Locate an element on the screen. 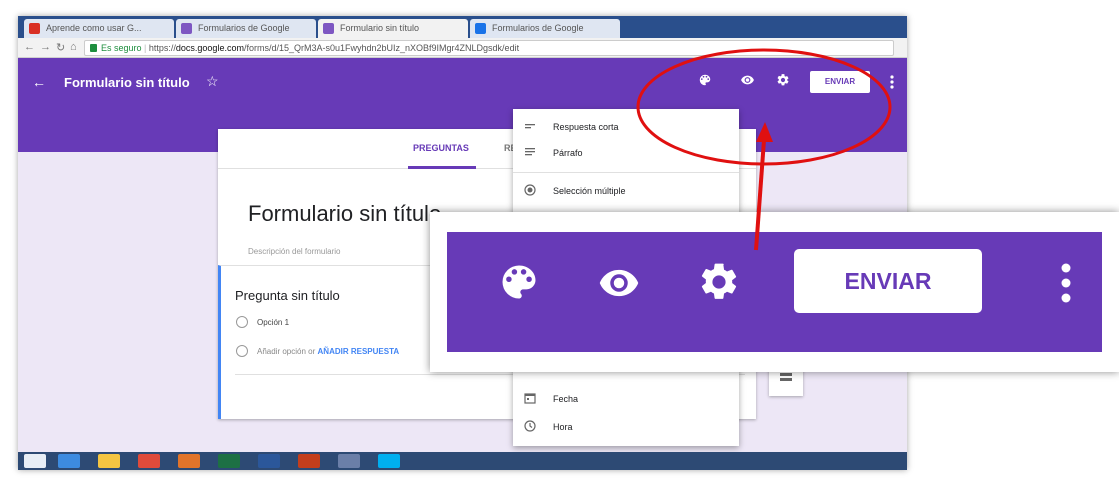  zoom-header: ENVIAR is located at coordinates (774, 292).